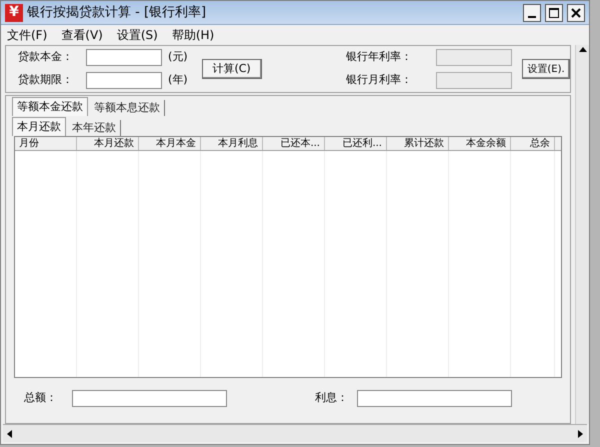 The height and width of the screenshot is (447, 600). I want to click on total-label: 总额：, so click(41, 398).